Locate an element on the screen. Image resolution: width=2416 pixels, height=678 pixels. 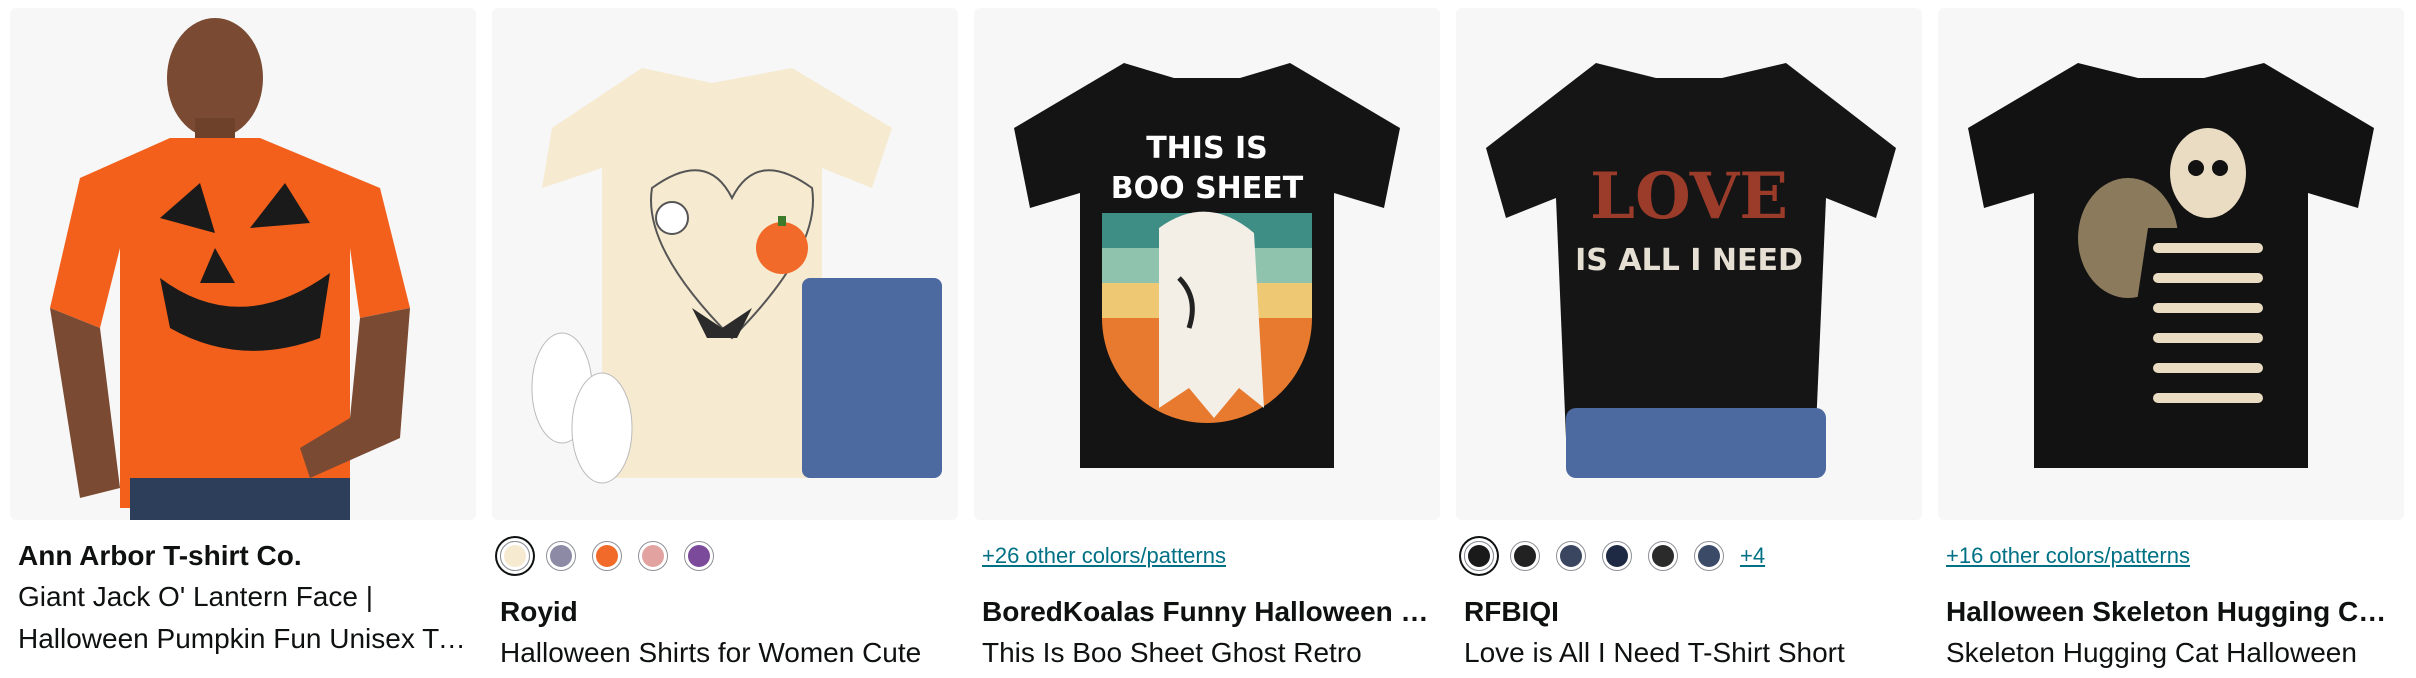
color-swatches: +4 is located at coordinates (1689, 556).